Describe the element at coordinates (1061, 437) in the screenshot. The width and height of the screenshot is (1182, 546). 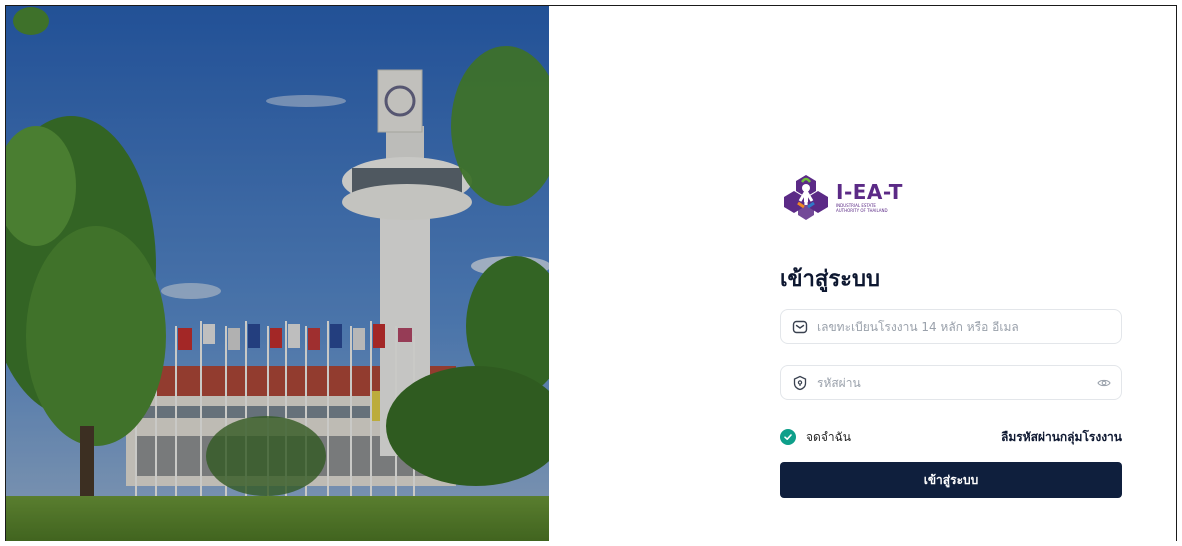
I see `forgot-password-link: ลืมรหัสผ่านกลุ่มโรงงาน` at that location.